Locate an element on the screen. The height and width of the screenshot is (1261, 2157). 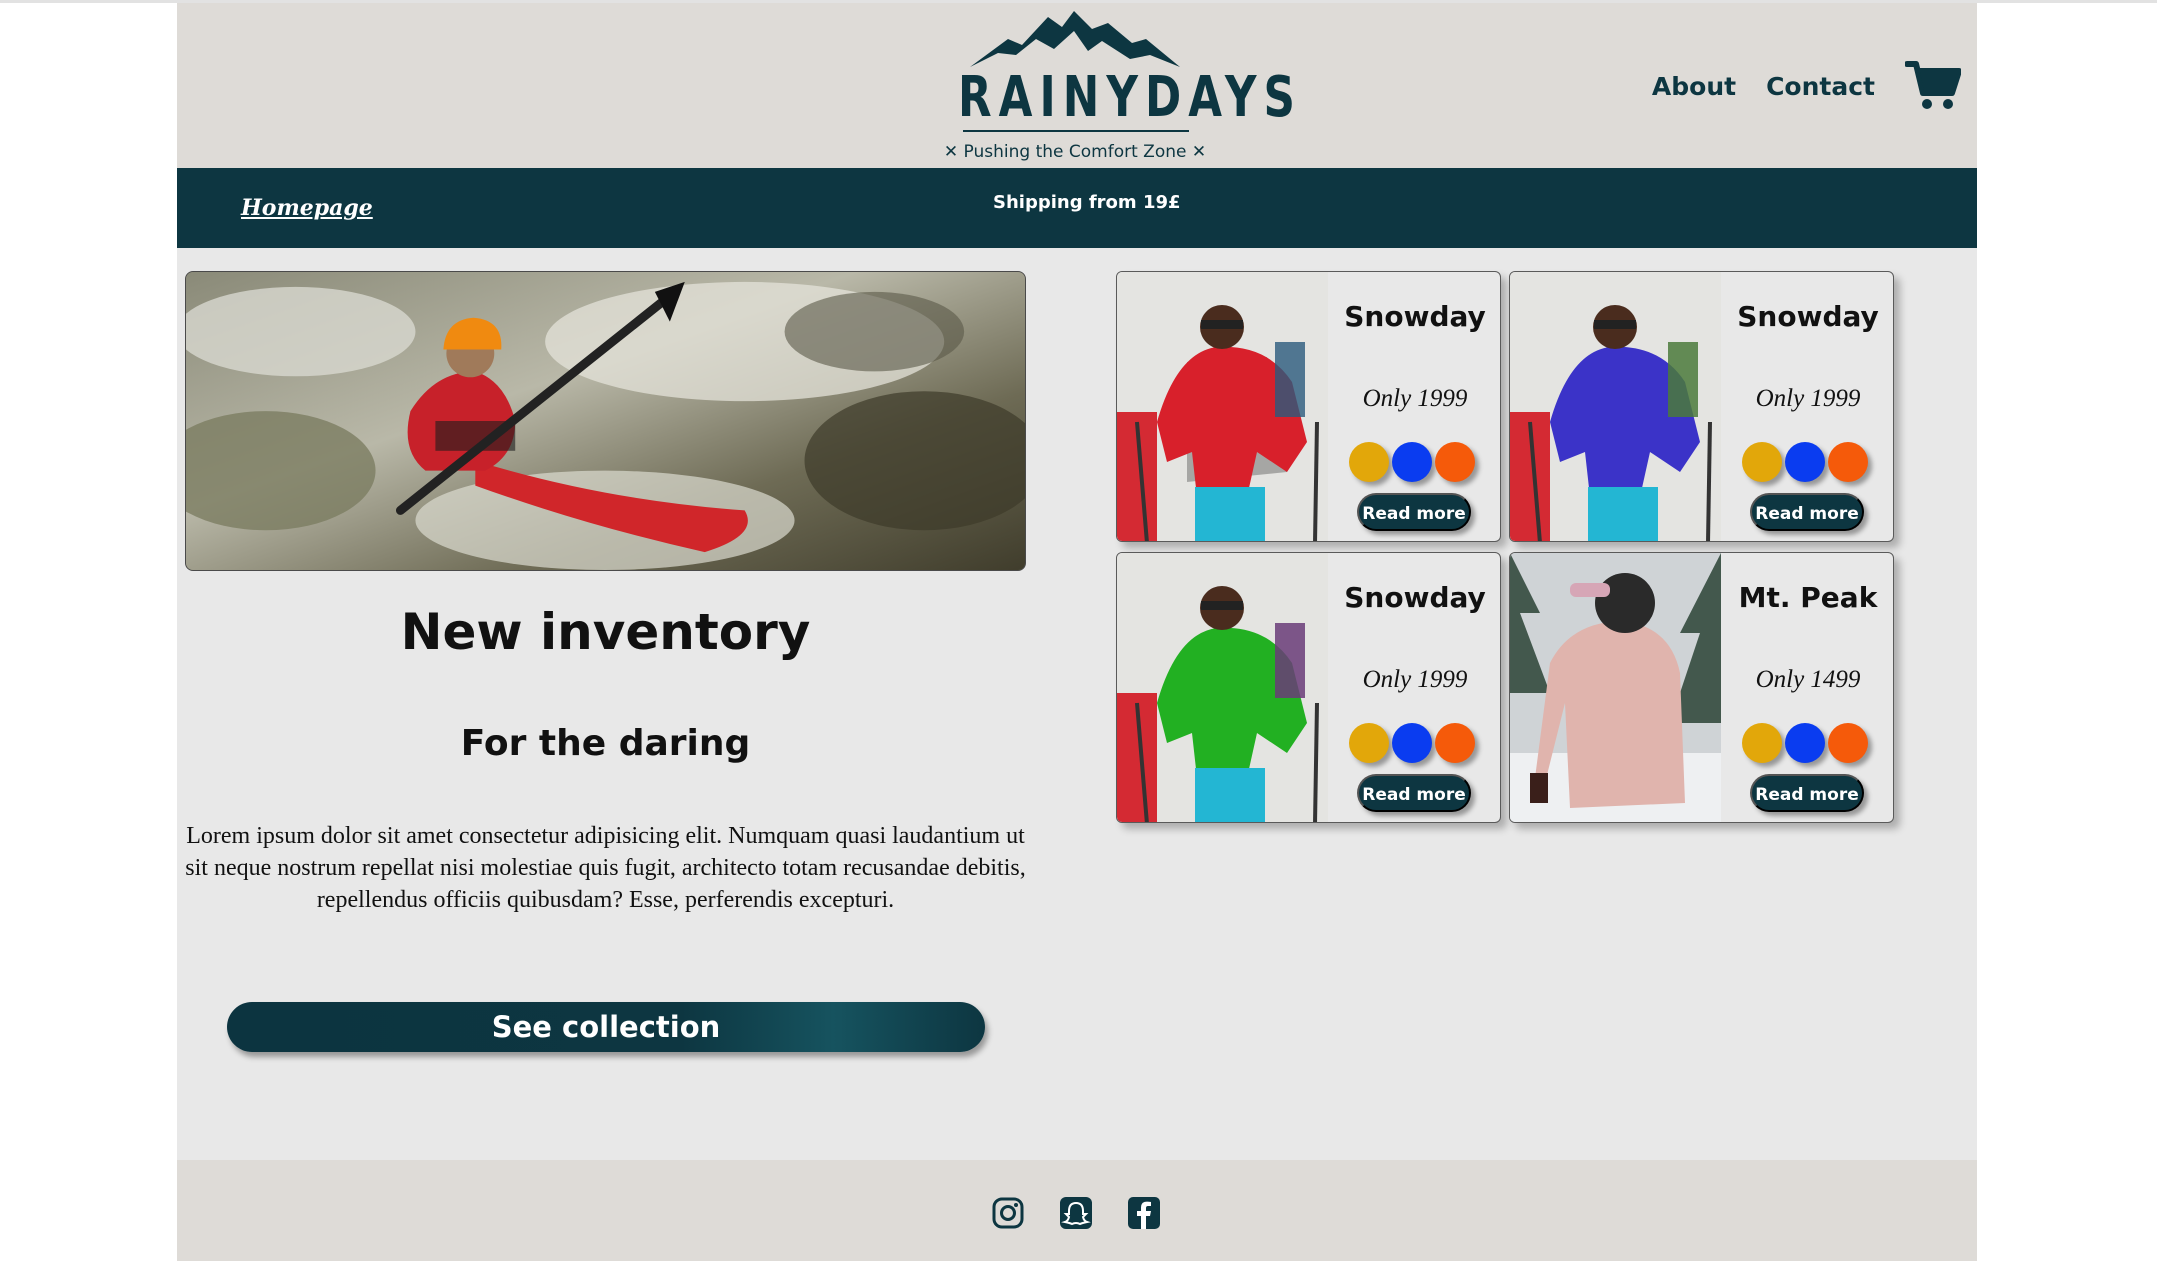
product-price: Only 1499 is located at coordinates (1808, 679).